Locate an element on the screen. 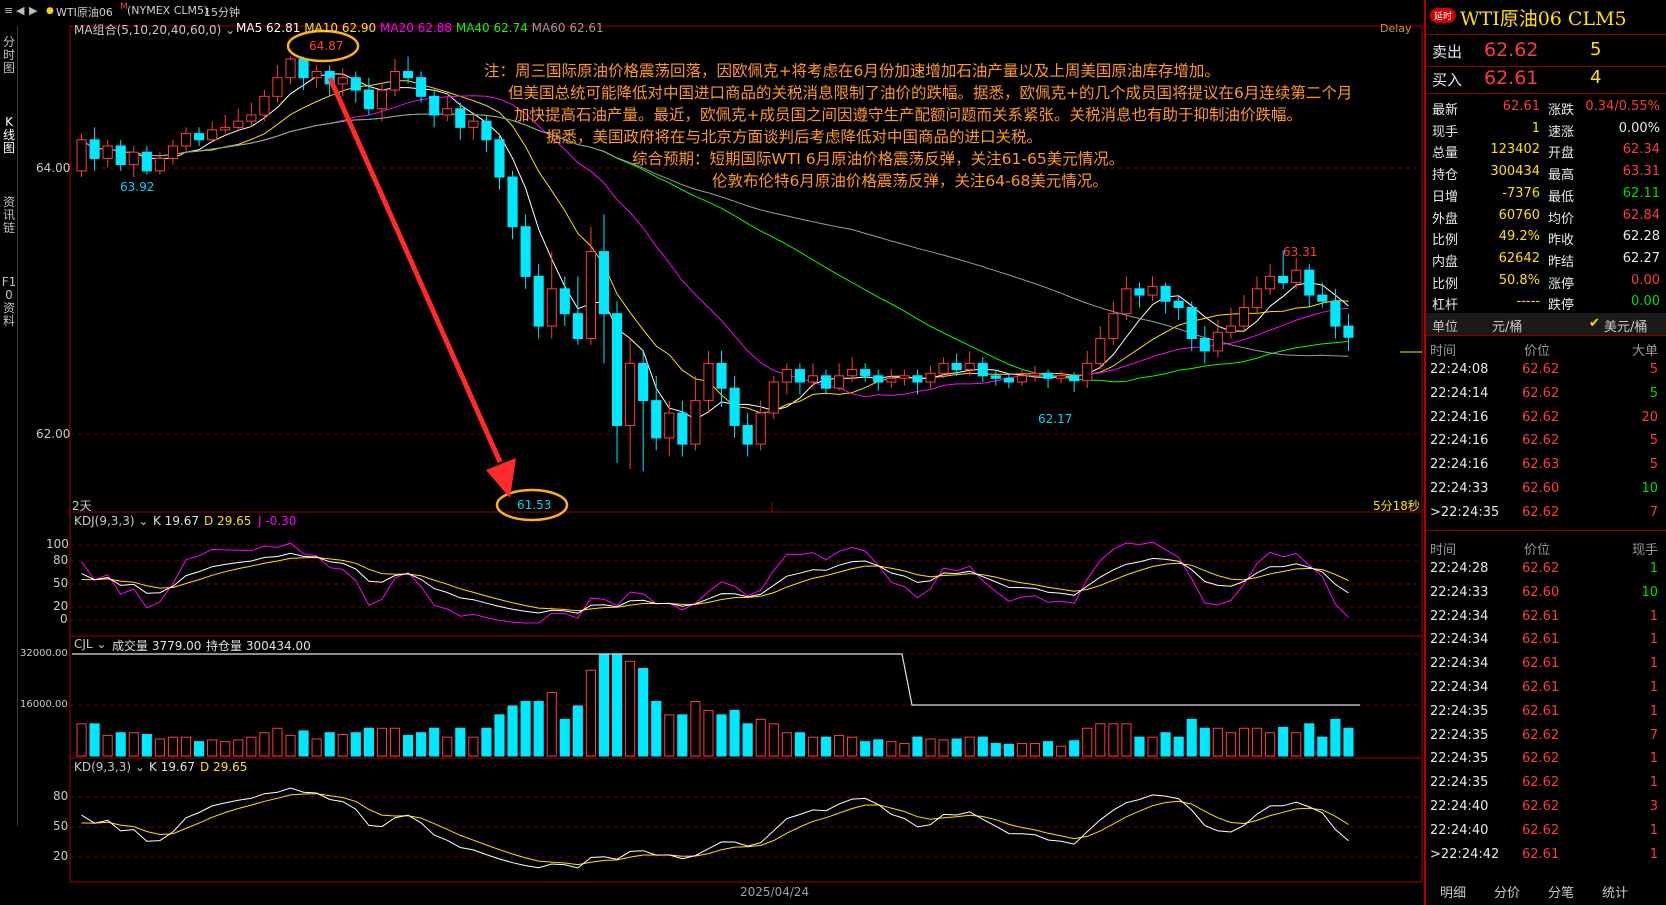  tab-detail: 明细 is located at coordinates (1453, 891).